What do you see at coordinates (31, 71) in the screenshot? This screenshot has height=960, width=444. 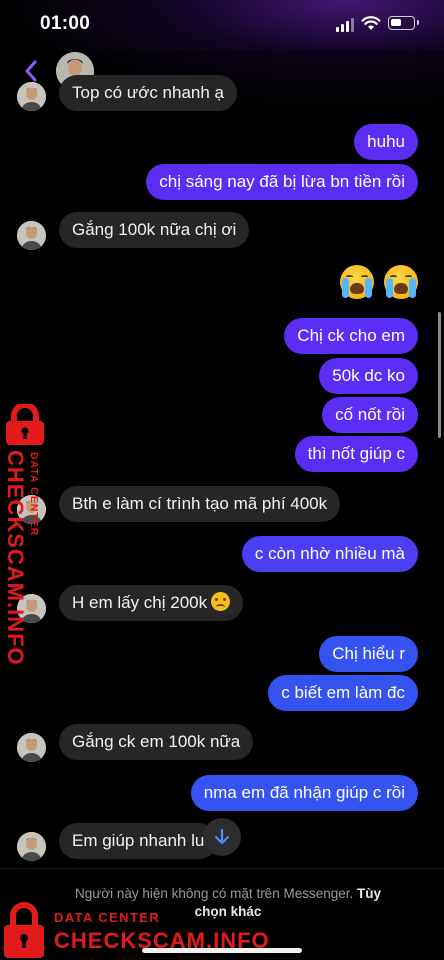 I see `chevron-left-icon` at bounding box center [31, 71].